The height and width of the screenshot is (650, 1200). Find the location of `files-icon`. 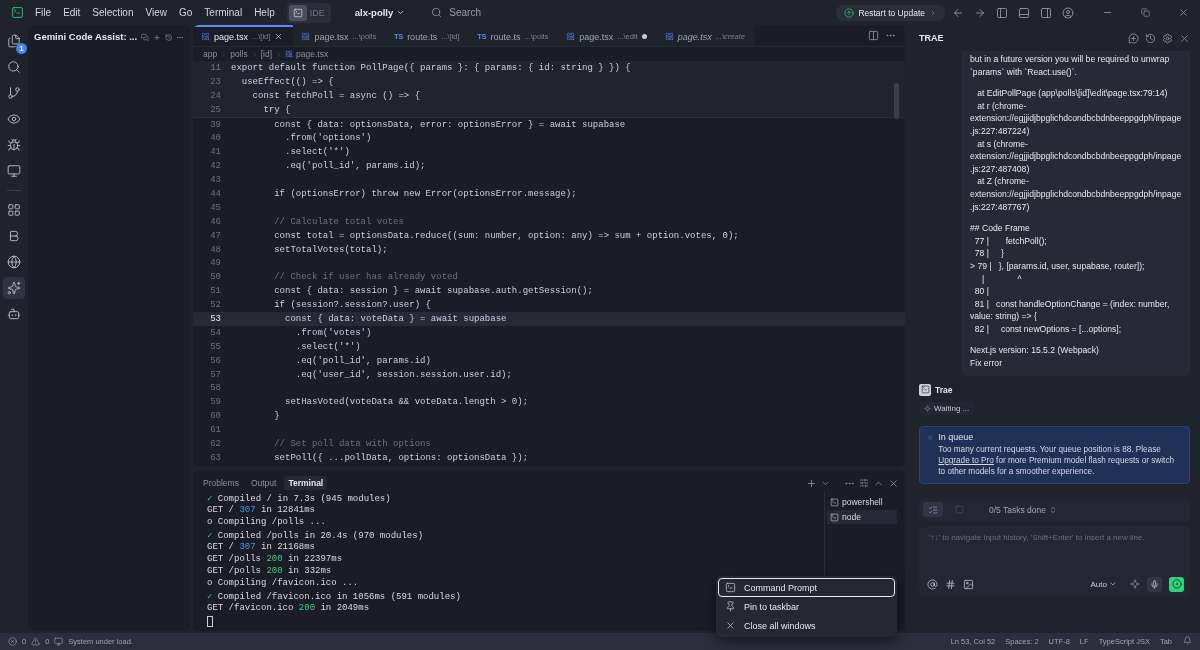

files-icon is located at coordinates (14, 41).